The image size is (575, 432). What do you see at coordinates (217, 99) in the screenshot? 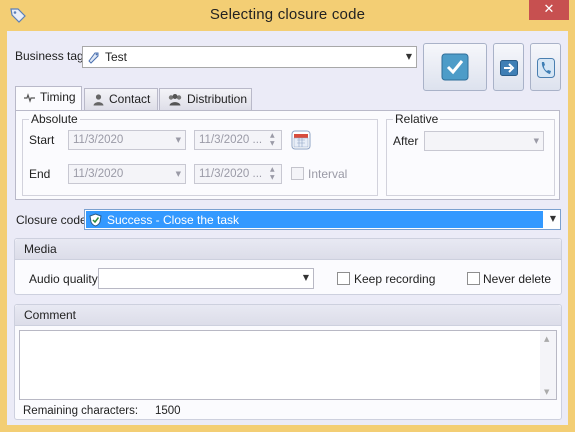
I see `tab-label: Distribution` at bounding box center [217, 99].